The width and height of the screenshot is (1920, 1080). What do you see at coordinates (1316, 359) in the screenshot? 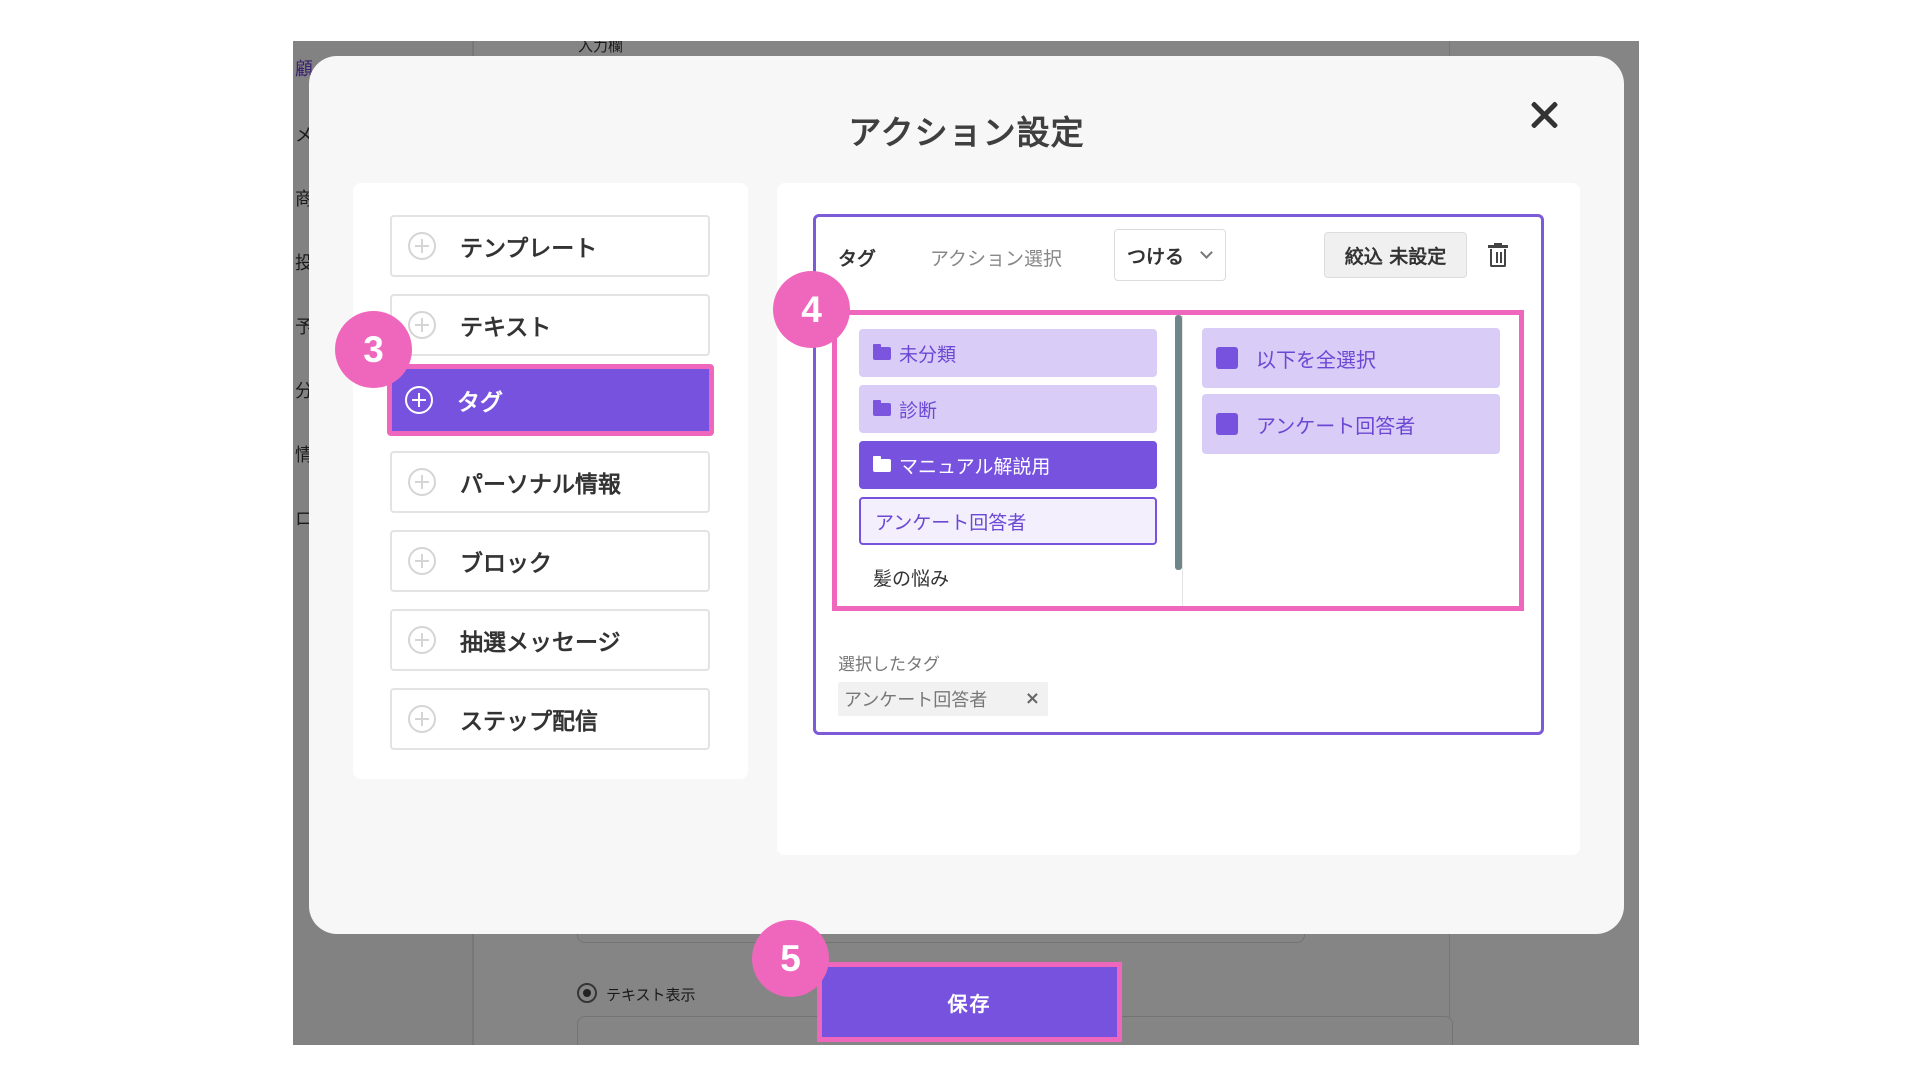
I see `option-label: 以下を全選択` at bounding box center [1316, 359].